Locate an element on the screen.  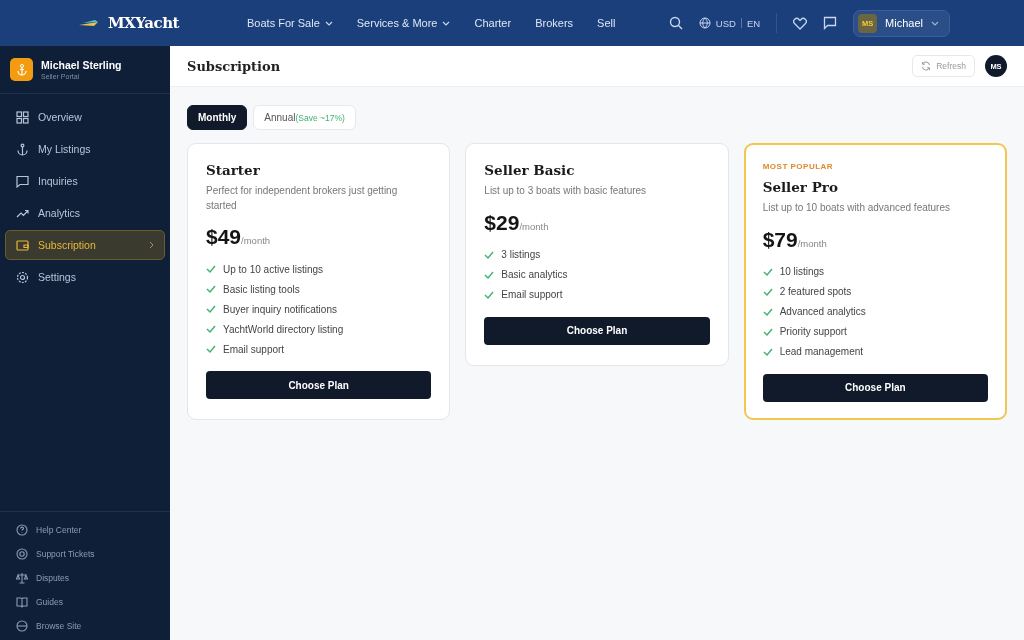
plan-description: Perfect for independent brokers just getting started is located at coordinates (302, 198).